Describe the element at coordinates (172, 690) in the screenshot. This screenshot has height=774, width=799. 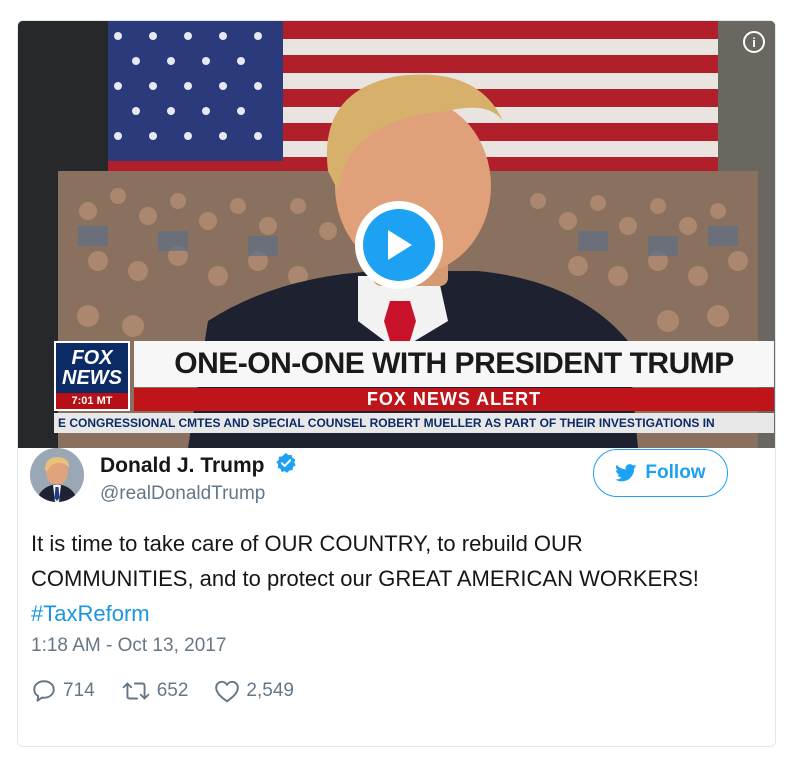
I see `retweet-count: 652` at that location.